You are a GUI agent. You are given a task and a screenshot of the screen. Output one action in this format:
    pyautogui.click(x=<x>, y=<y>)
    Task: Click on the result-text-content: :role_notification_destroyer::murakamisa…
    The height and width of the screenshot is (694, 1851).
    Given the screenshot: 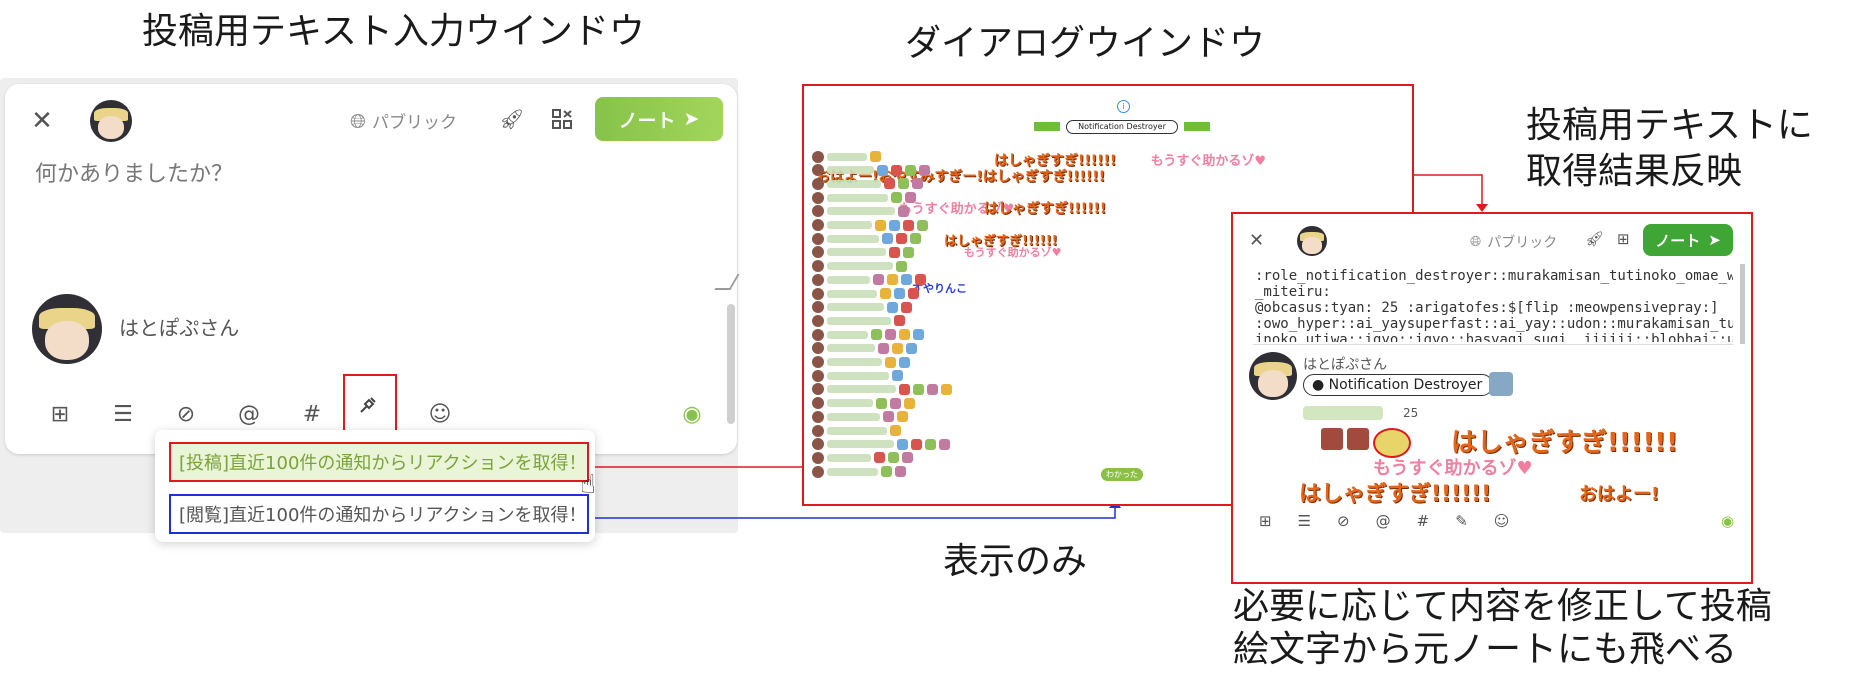 What is the action you would take?
    pyautogui.click(x=1494, y=305)
    